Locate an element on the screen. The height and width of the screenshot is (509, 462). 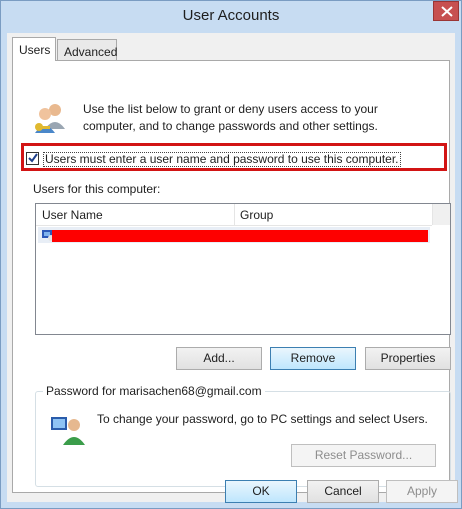
properties-button: Properties is located at coordinates (408, 358).